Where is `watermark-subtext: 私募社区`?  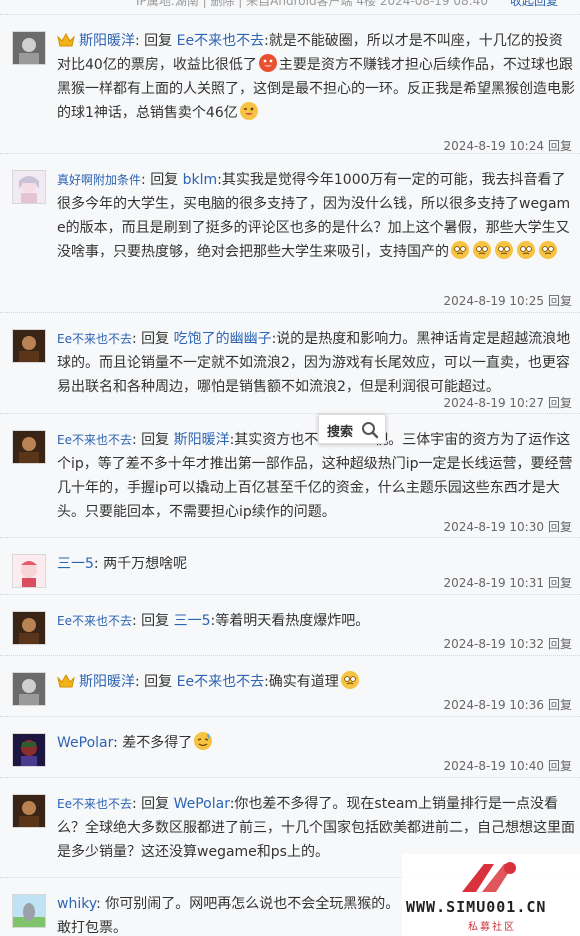 watermark-subtext: 私募社区 is located at coordinates (492, 927).